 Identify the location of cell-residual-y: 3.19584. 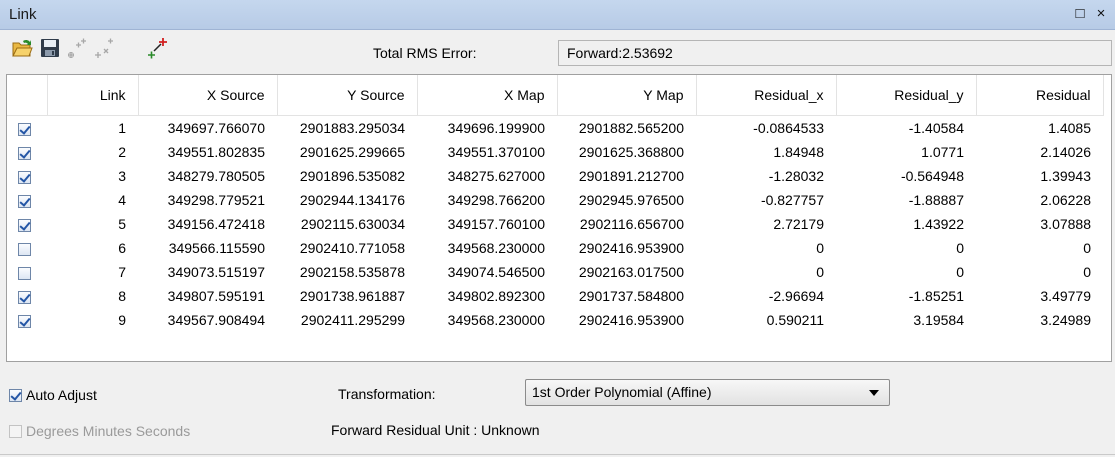
(906, 320).